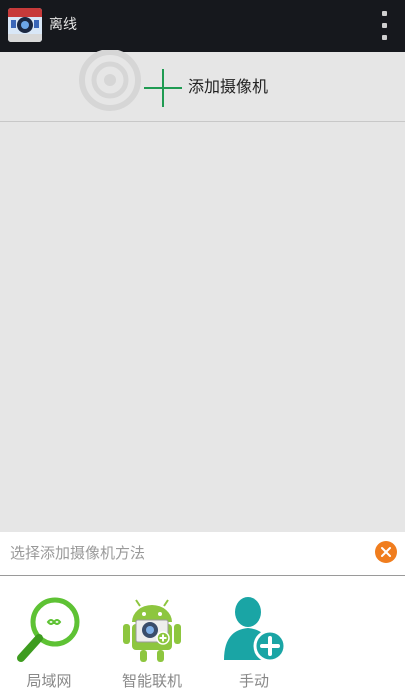  What do you see at coordinates (63, 25) in the screenshot?
I see `connection-status-title: 离线` at bounding box center [63, 25].